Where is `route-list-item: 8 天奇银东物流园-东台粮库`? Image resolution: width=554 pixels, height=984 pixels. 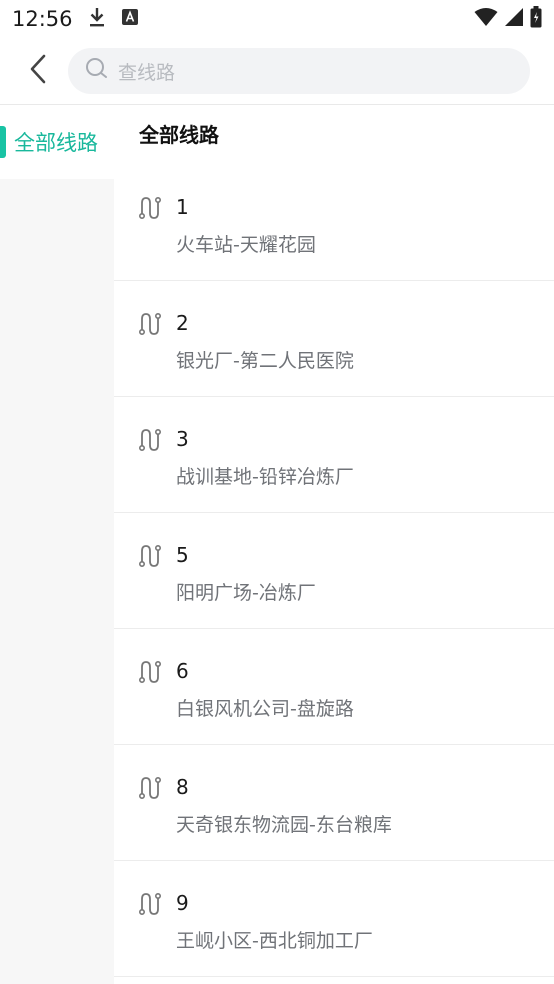 route-list-item: 8 天奇银东物流园-东台粮库 is located at coordinates (334, 803).